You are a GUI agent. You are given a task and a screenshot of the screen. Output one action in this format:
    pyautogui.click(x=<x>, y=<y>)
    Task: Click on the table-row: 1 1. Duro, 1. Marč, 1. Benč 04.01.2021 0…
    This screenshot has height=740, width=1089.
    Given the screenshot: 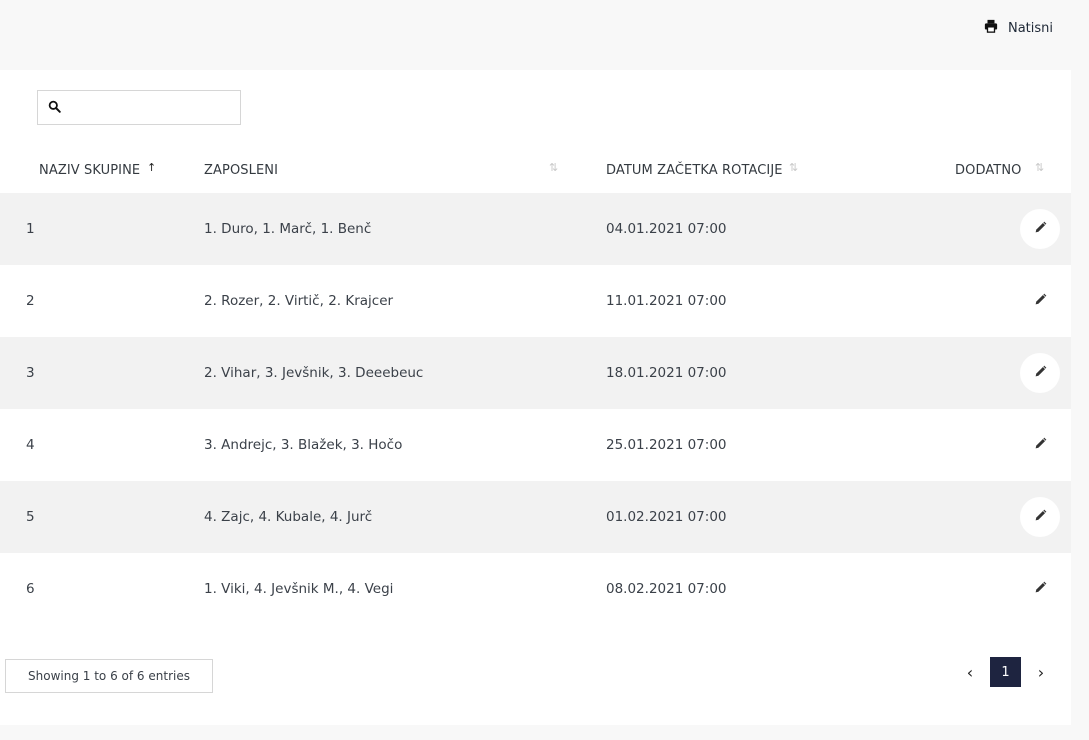 What is the action you would take?
    pyautogui.click(x=535, y=229)
    